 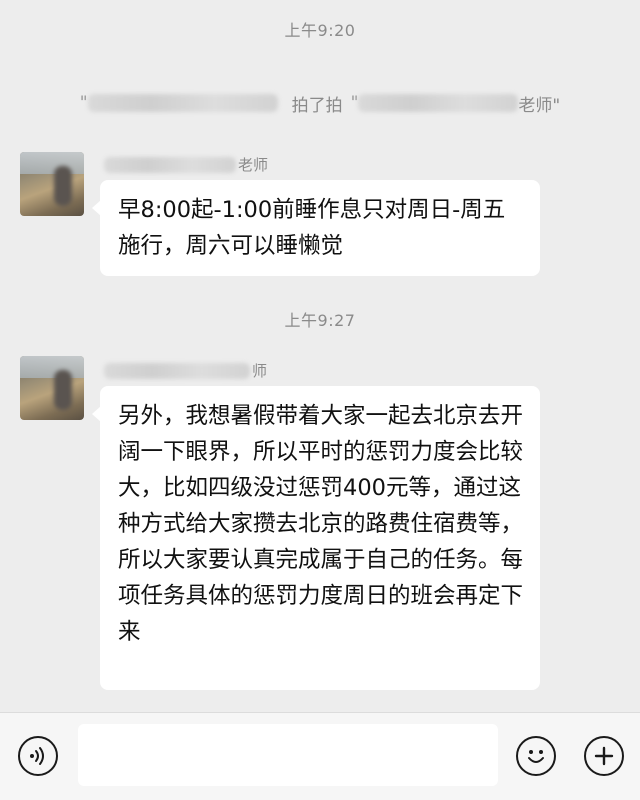 I want to click on sender-name: 师, so click(x=185, y=370).